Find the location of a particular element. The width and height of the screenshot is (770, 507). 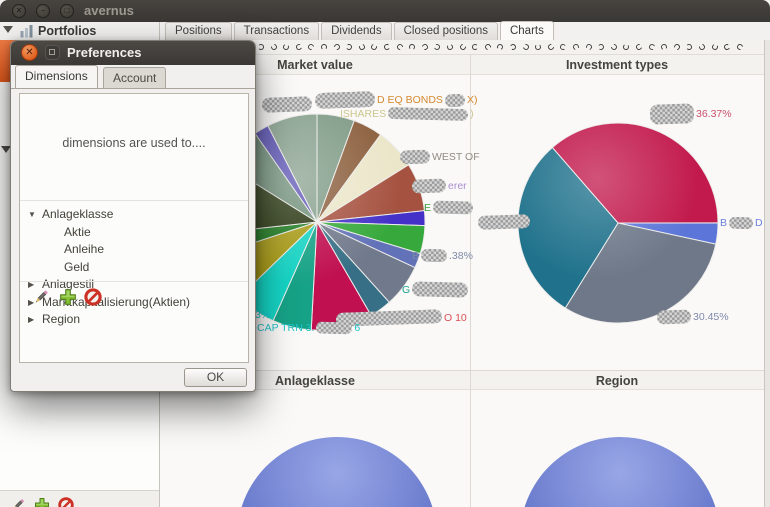

tree-item-label: Geld is located at coordinates (77, 266).